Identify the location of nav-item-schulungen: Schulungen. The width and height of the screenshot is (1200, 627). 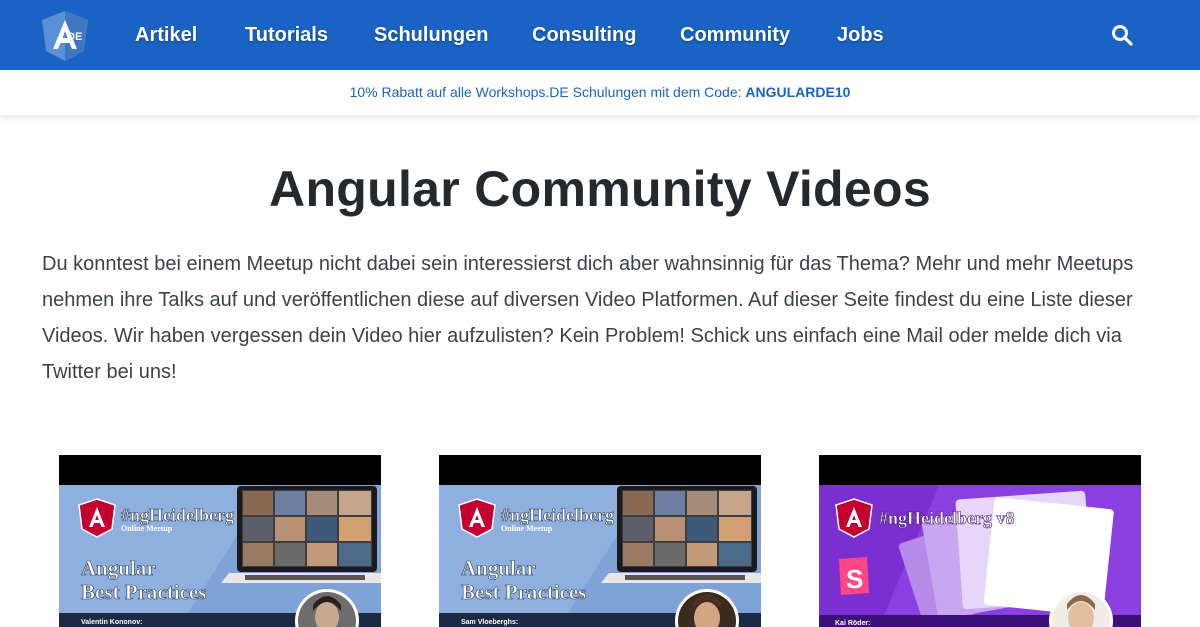
(431, 35).